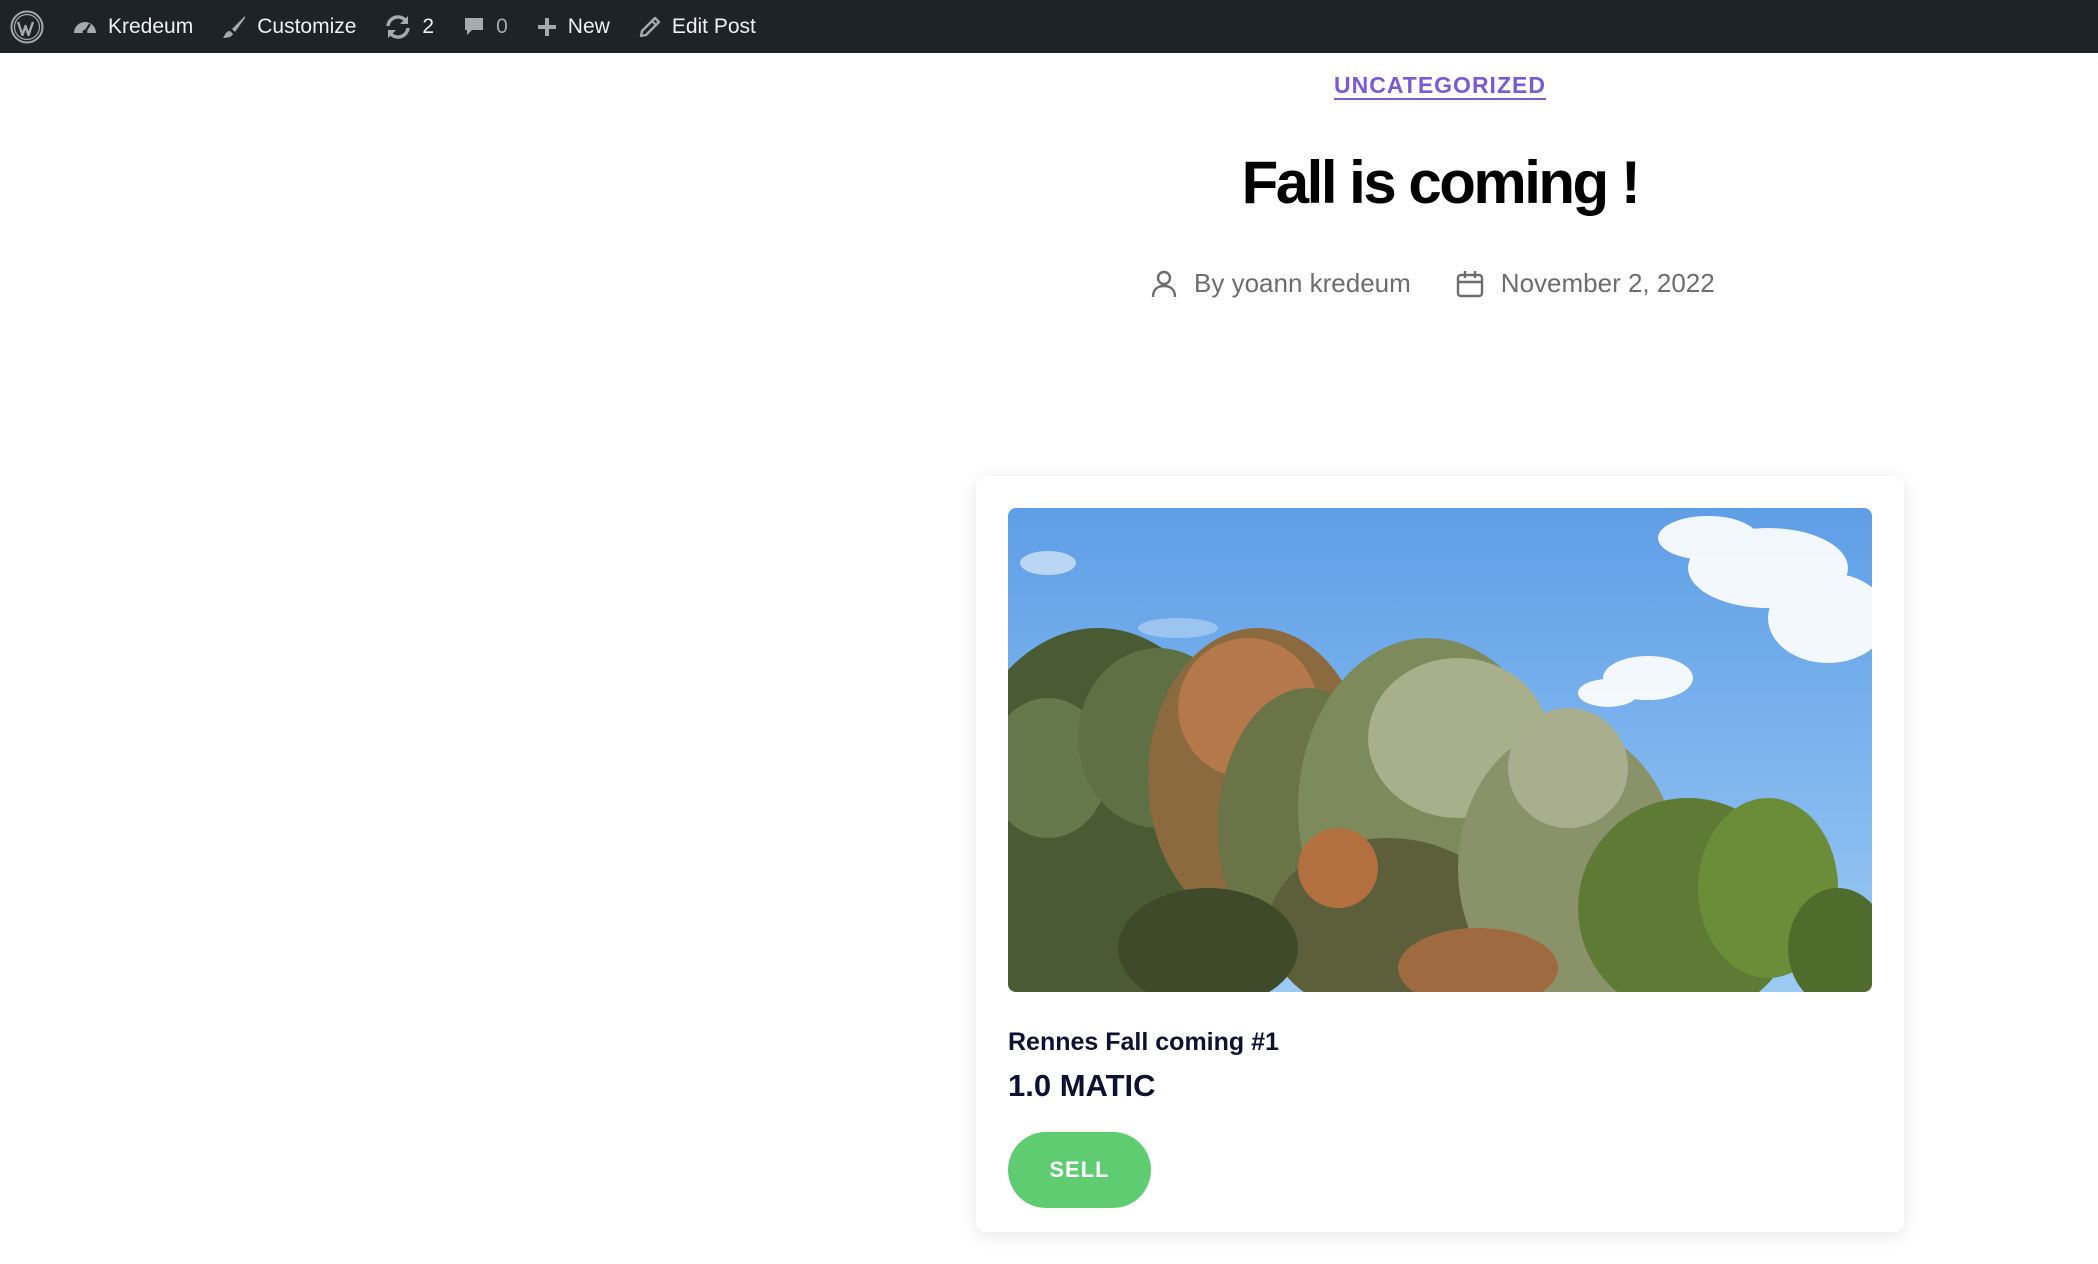  I want to click on edit-post-link: Edit Post, so click(697, 26).